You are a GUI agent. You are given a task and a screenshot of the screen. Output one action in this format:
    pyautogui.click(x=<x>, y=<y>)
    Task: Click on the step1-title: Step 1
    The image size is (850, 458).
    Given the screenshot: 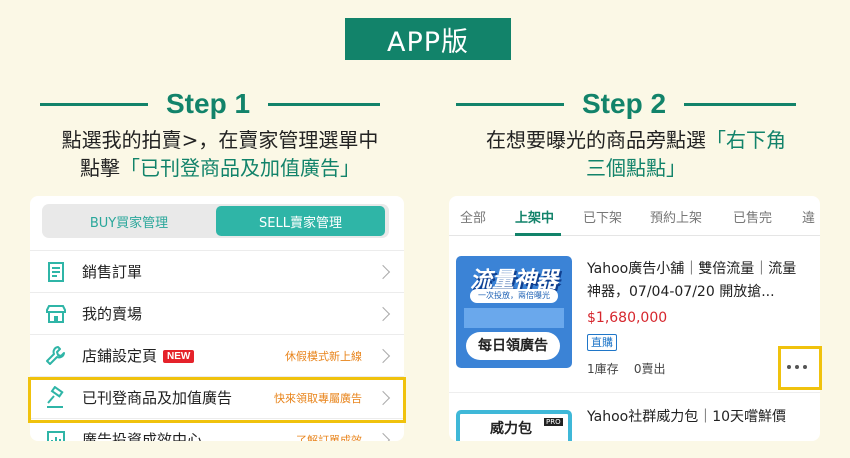 What is the action you would take?
    pyautogui.click(x=208, y=103)
    